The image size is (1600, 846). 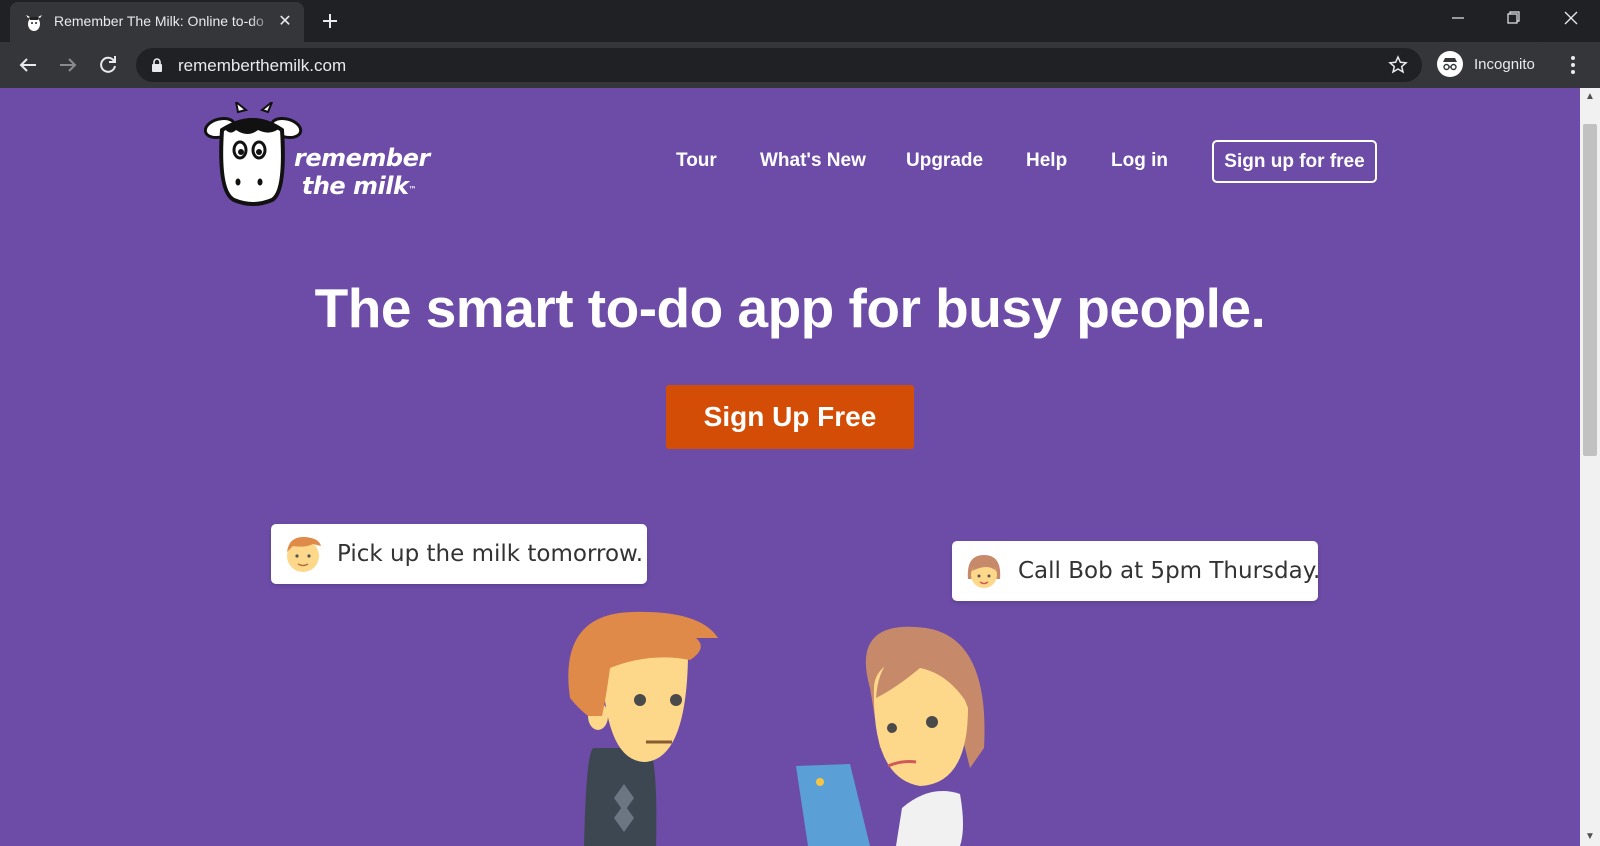 What do you see at coordinates (355, 186) in the screenshot?
I see `logo-text-line2: the milk` at bounding box center [355, 186].